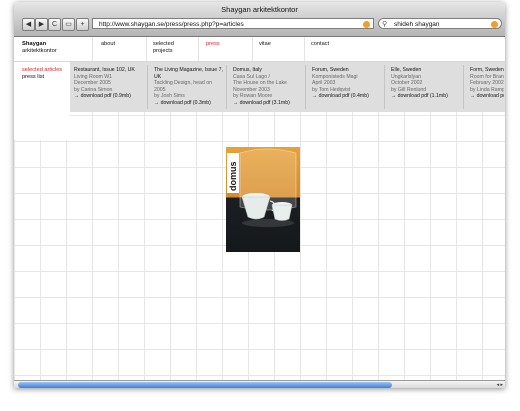 The height and width of the screenshot is (411, 520). What do you see at coordinates (205, 385) in the screenshot?
I see `scrollbar-thumb` at bounding box center [205, 385].